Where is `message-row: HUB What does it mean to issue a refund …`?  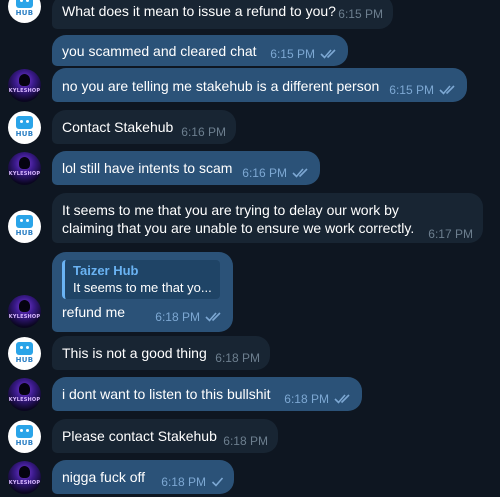 message-row: HUB What does it mean to issue a refund … is located at coordinates (250, 17).